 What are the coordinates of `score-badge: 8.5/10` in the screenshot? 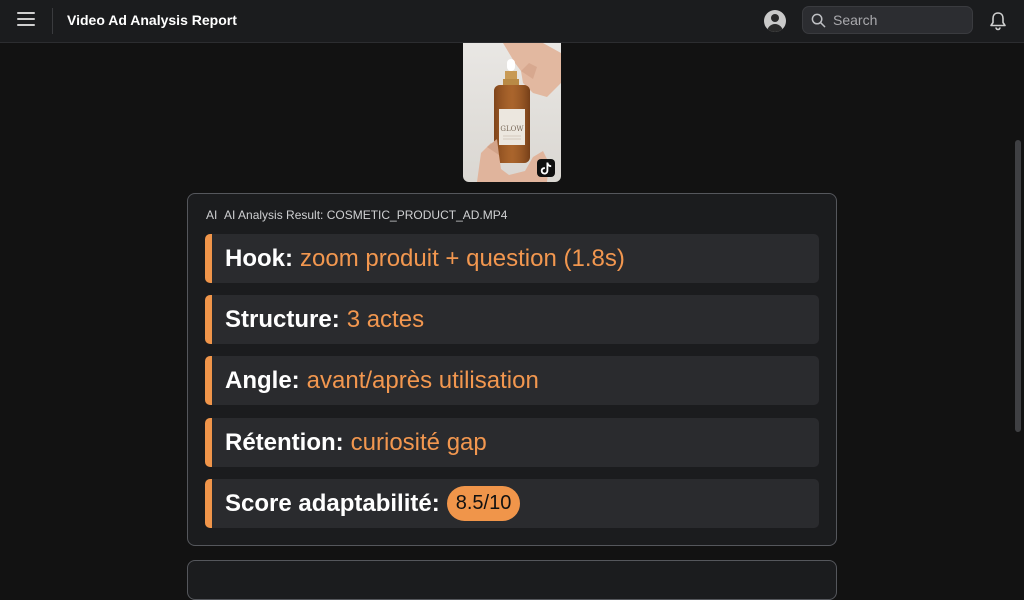 It's located at (483, 503).